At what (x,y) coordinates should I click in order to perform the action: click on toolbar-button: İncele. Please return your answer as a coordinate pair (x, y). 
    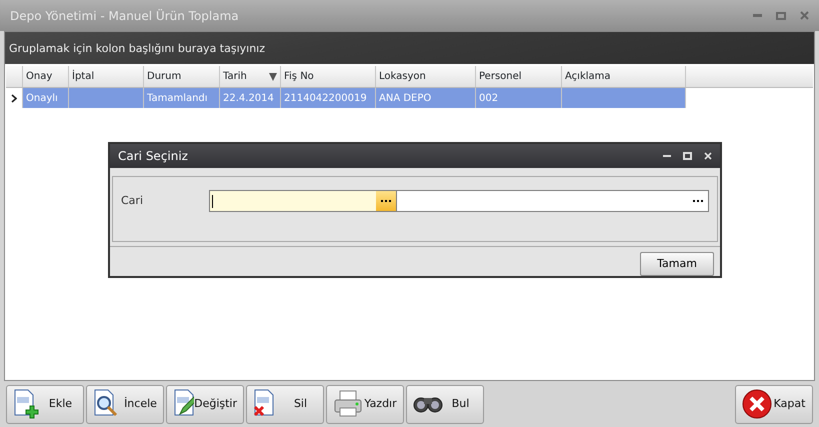
    Looking at the image, I should click on (125, 404).